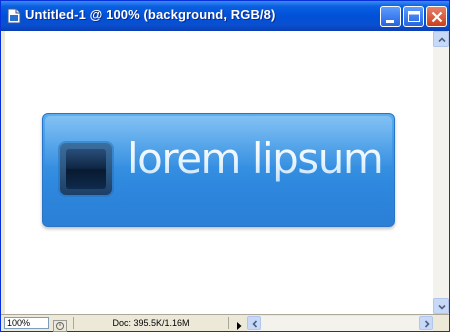 The height and width of the screenshot is (336, 450). I want to click on status-bar: 100% Doc: 395.5K/1.16M, so click(225, 323).